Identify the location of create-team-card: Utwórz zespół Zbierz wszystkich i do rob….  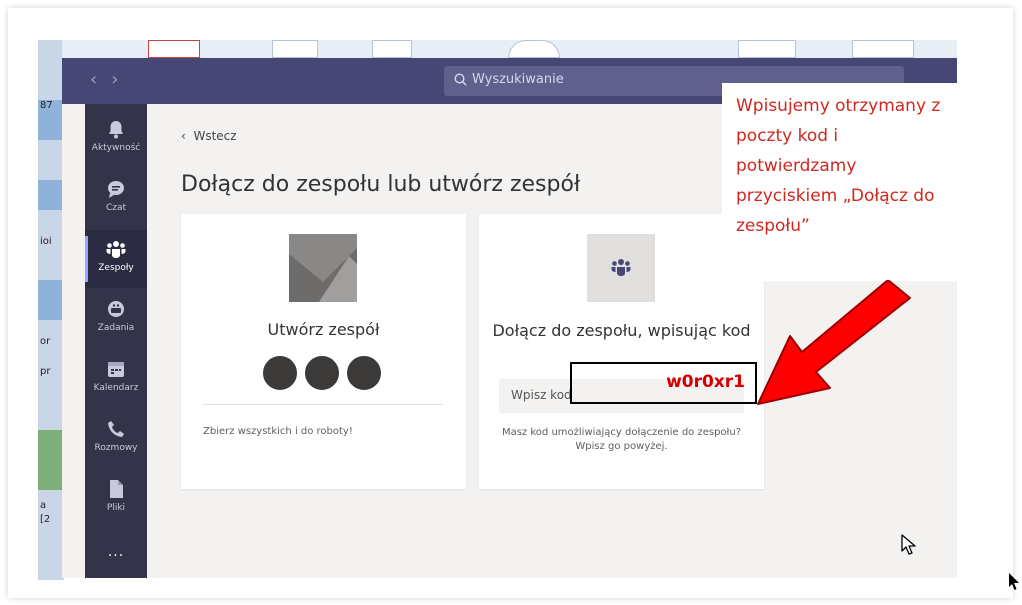
(323, 351).